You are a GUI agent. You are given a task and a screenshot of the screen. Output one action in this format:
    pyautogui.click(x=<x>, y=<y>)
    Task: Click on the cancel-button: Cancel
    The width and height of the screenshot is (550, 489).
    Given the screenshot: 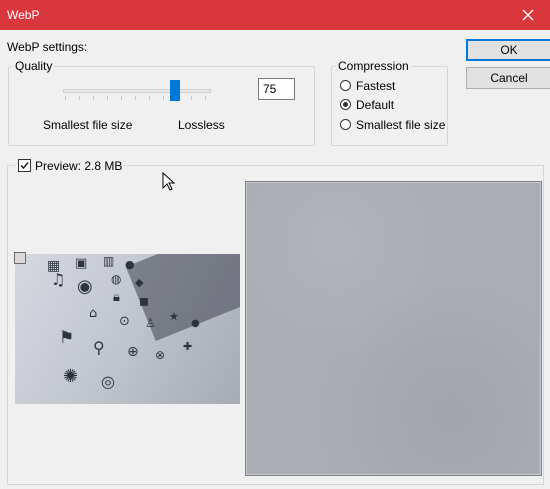 What is the action you would take?
    pyautogui.click(x=508, y=78)
    